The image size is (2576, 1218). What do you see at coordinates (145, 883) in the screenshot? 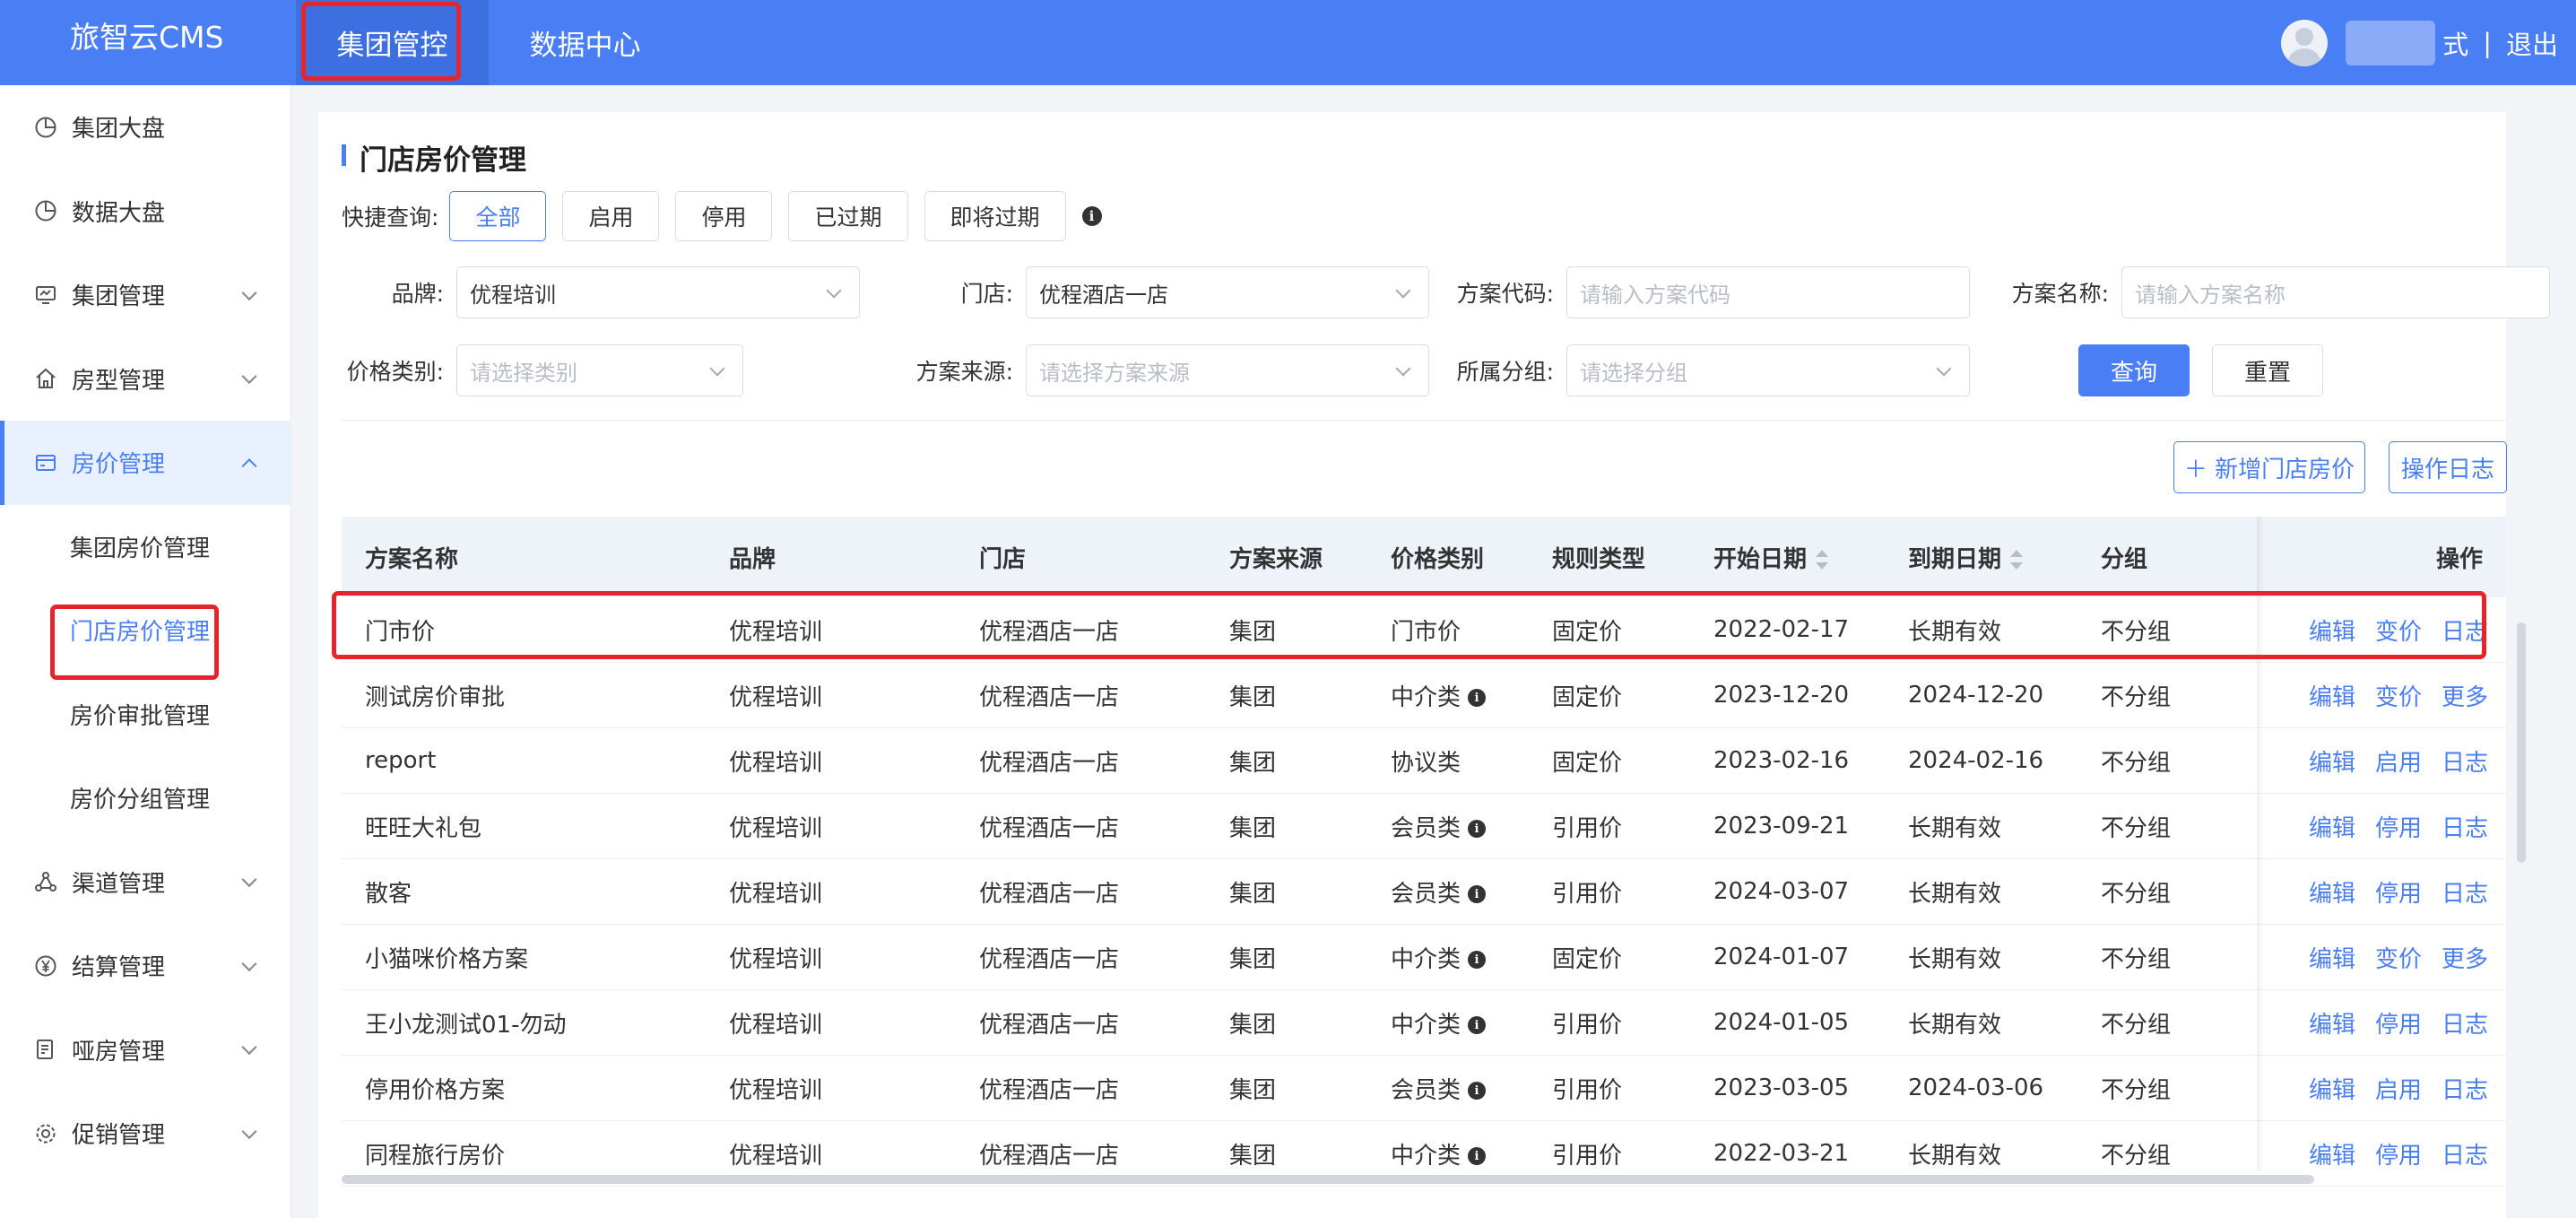
I see `sidebar-item-channel: 渠道管理` at bounding box center [145, 883].